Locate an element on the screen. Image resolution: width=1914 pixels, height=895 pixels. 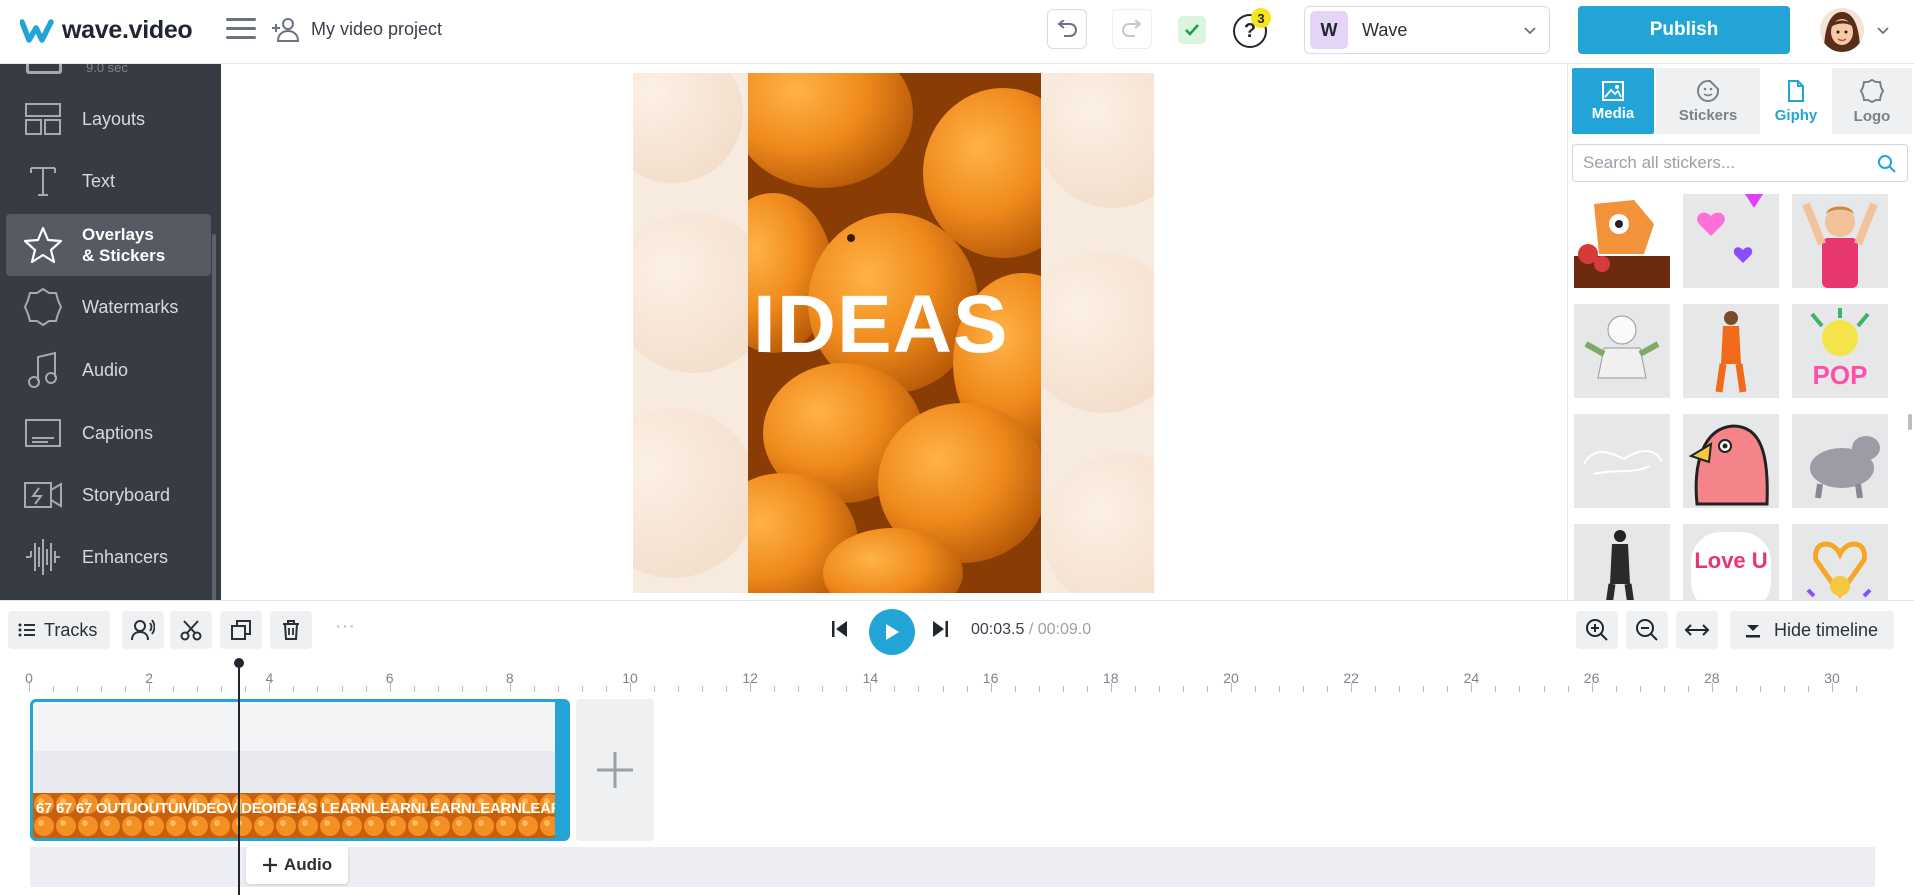
plus-icon is located at coordinates (269, 865).